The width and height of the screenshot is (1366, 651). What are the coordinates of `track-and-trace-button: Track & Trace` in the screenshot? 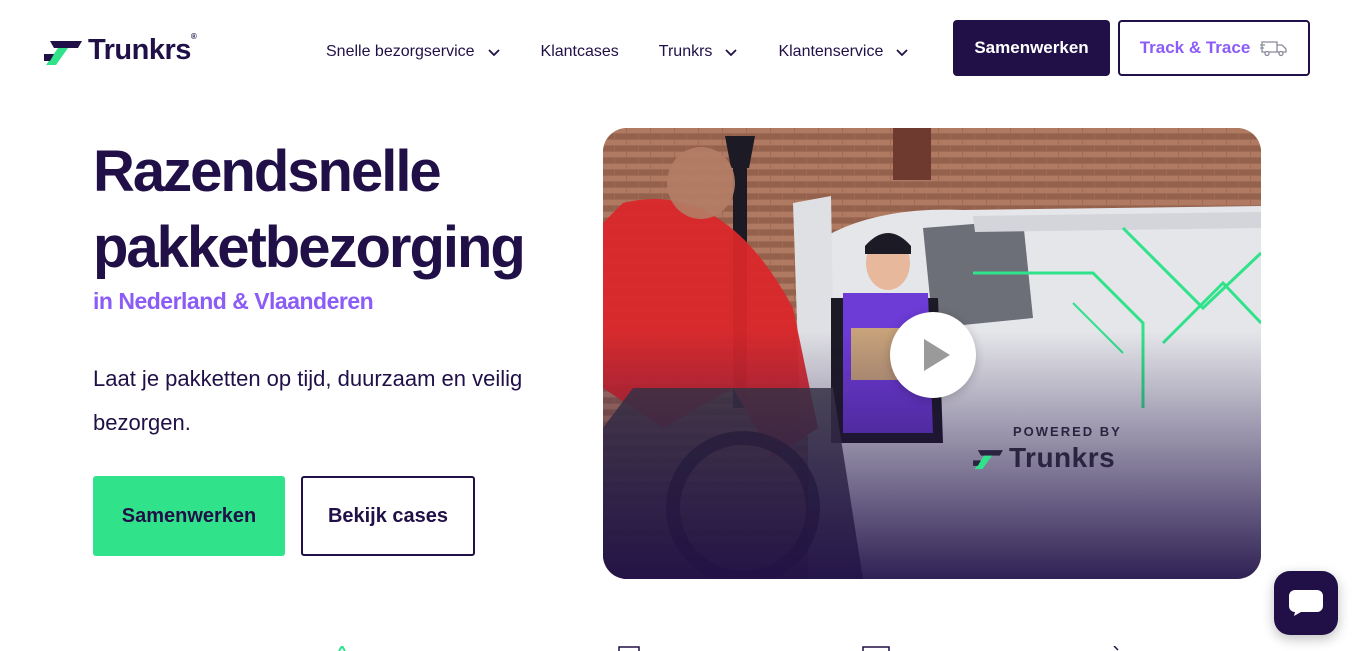 It's located at (1214, 48).